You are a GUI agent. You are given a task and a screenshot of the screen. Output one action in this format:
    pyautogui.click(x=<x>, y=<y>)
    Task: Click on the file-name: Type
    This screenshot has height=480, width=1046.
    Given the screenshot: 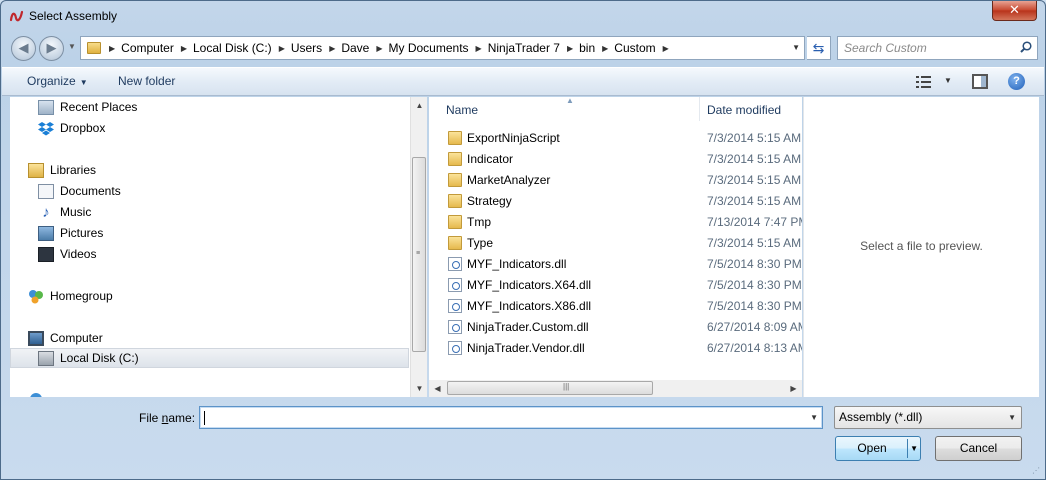 What is the action you would take?
    pyautogui.click(x=480, y=243)
    